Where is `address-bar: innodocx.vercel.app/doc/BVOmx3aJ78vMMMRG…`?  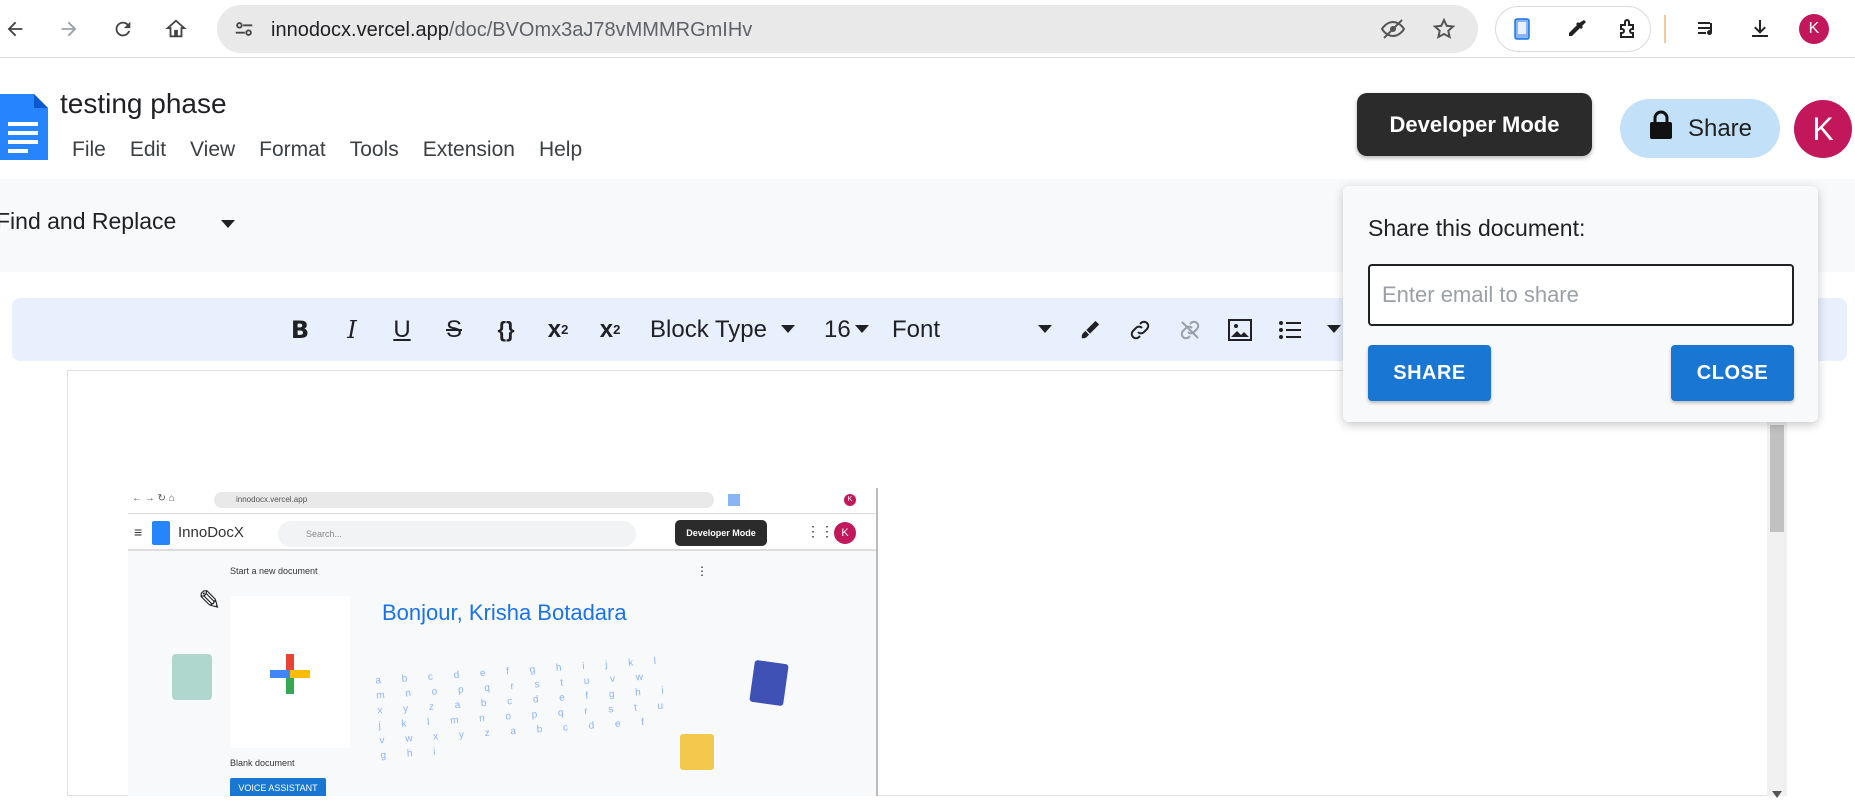 address-bar: innodocx.vercel.app/doc/BVOmx3aJ78vMMMRG… is located at coordinates (847, 29).